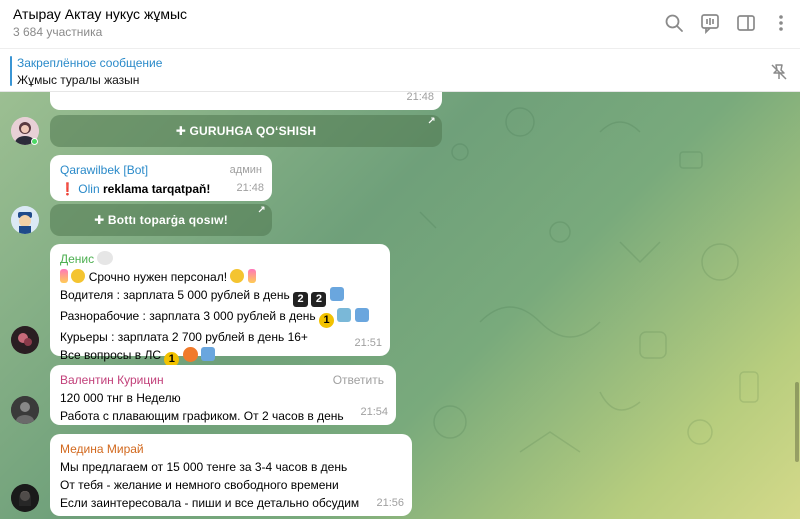 This screenshot has height=519, width=800. What do you see at coordinates (246, 101) in the screenshot?
I see `message-bubble: 21:48` at bounding box center [246, 101].